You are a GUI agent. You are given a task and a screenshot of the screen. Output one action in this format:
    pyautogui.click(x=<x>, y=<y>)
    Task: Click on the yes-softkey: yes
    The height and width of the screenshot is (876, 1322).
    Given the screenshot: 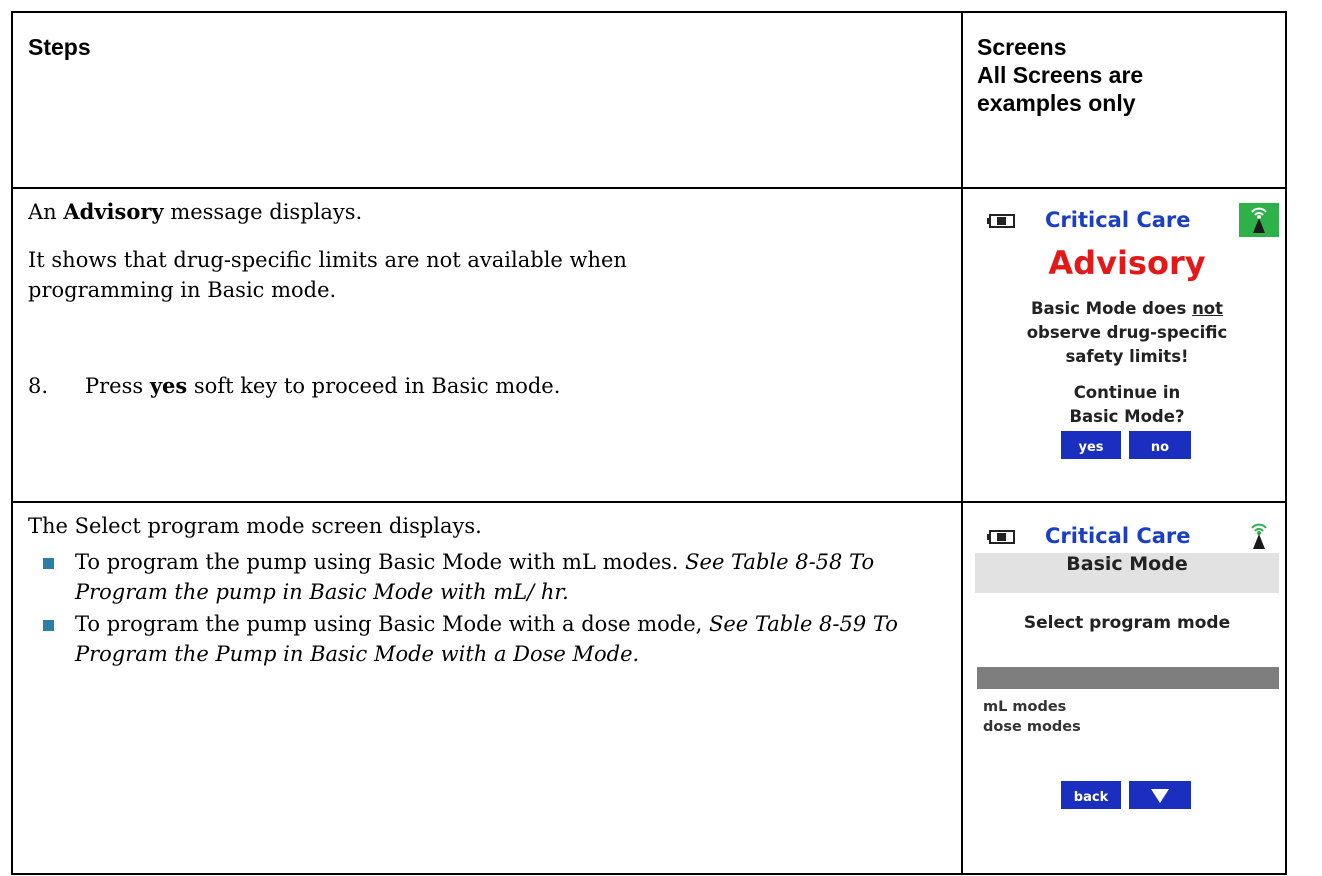 What is the action you would take?
    pyautogui.click(x=1091, y=444)
    